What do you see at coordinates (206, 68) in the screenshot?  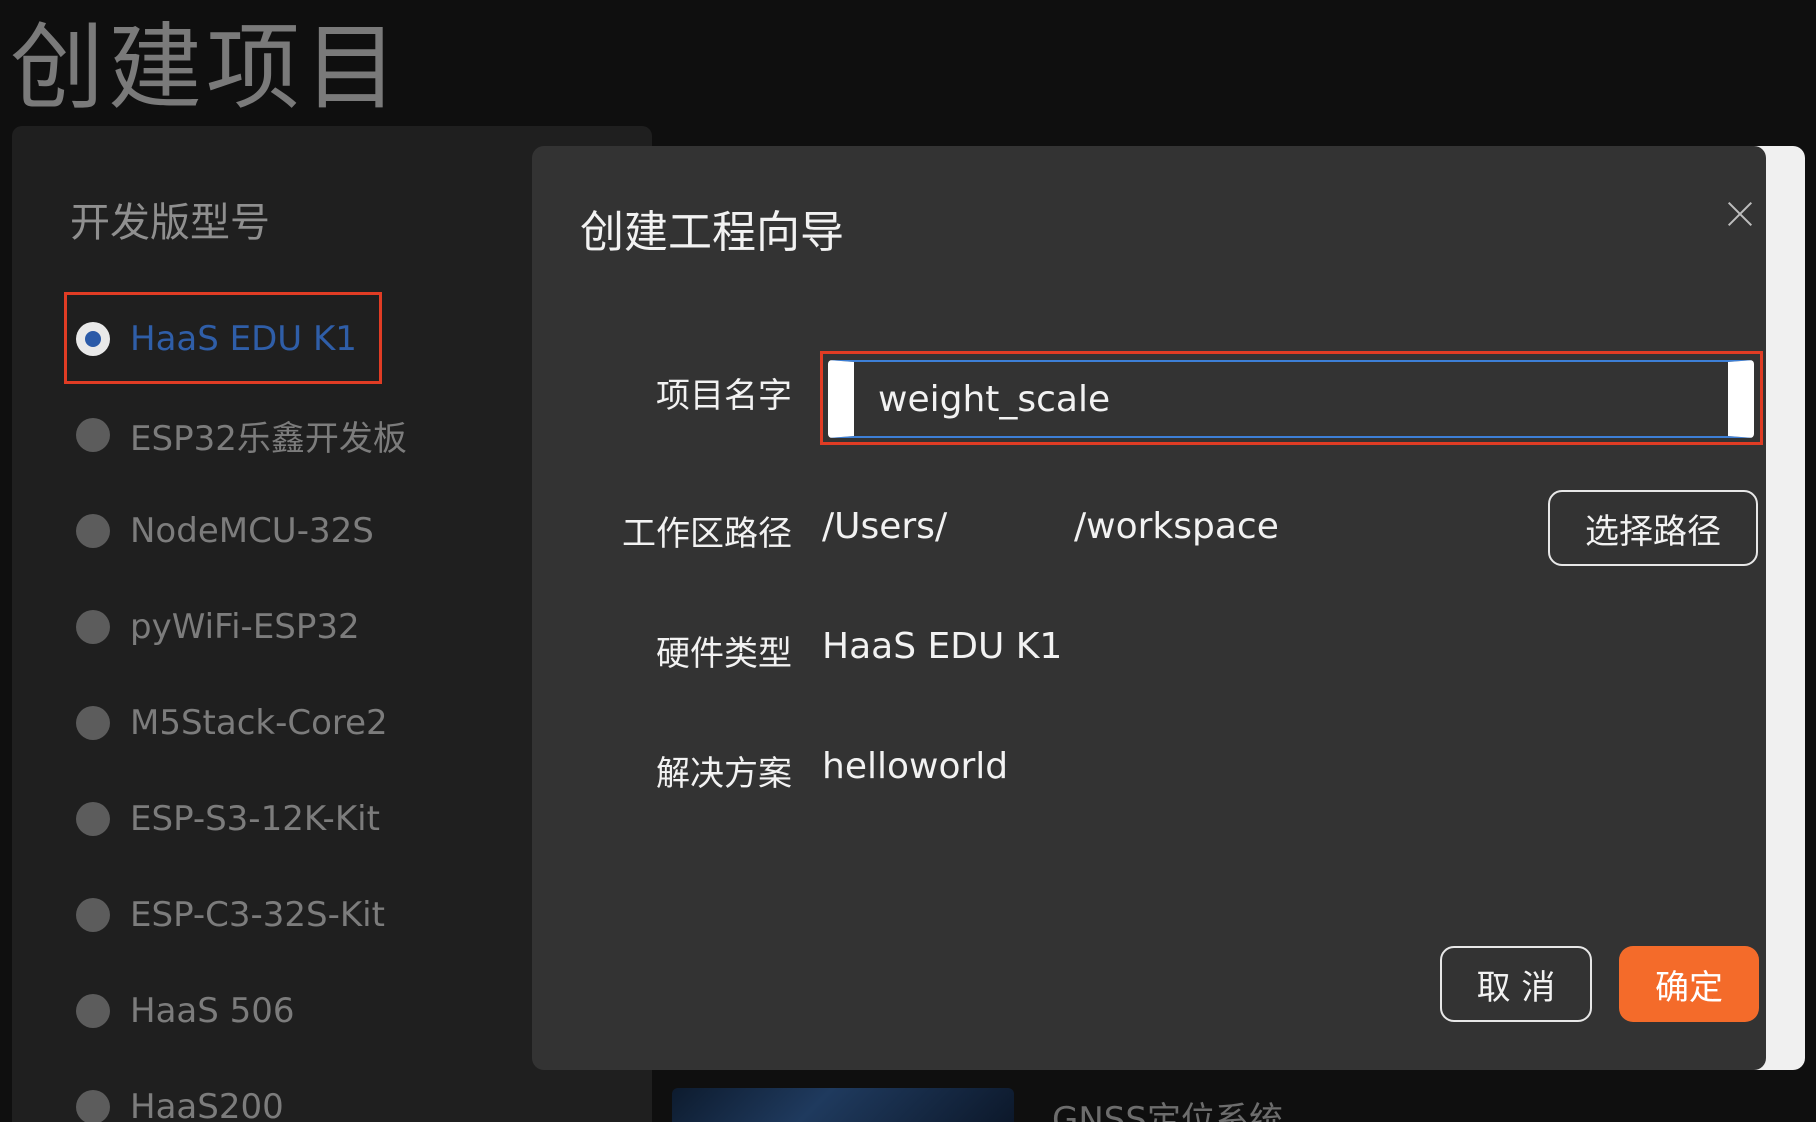 I see `page-title: 创建项目` at bounding box center [206, 68].